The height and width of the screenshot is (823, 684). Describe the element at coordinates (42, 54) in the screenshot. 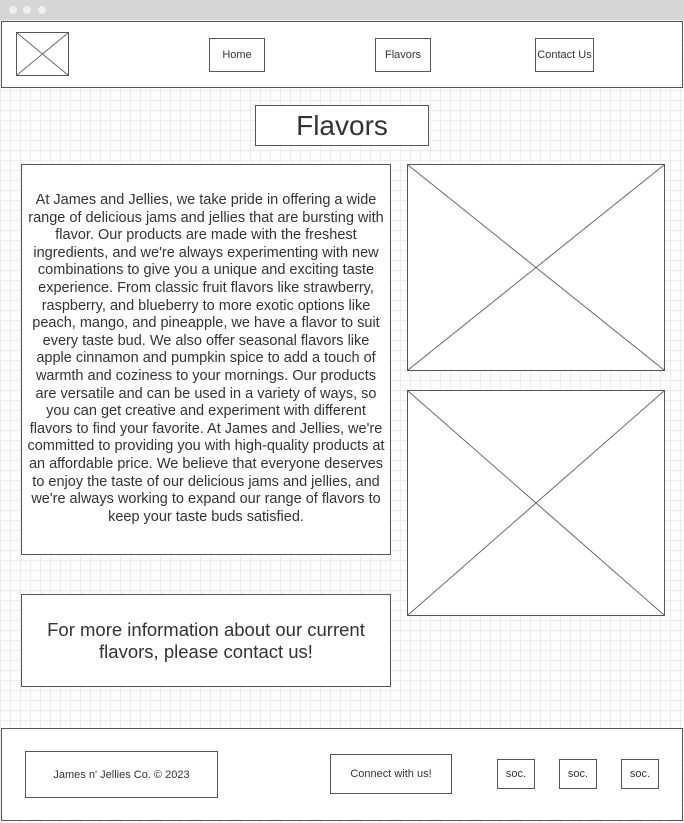

I see `logo-image-placeholder-icon` at that location.